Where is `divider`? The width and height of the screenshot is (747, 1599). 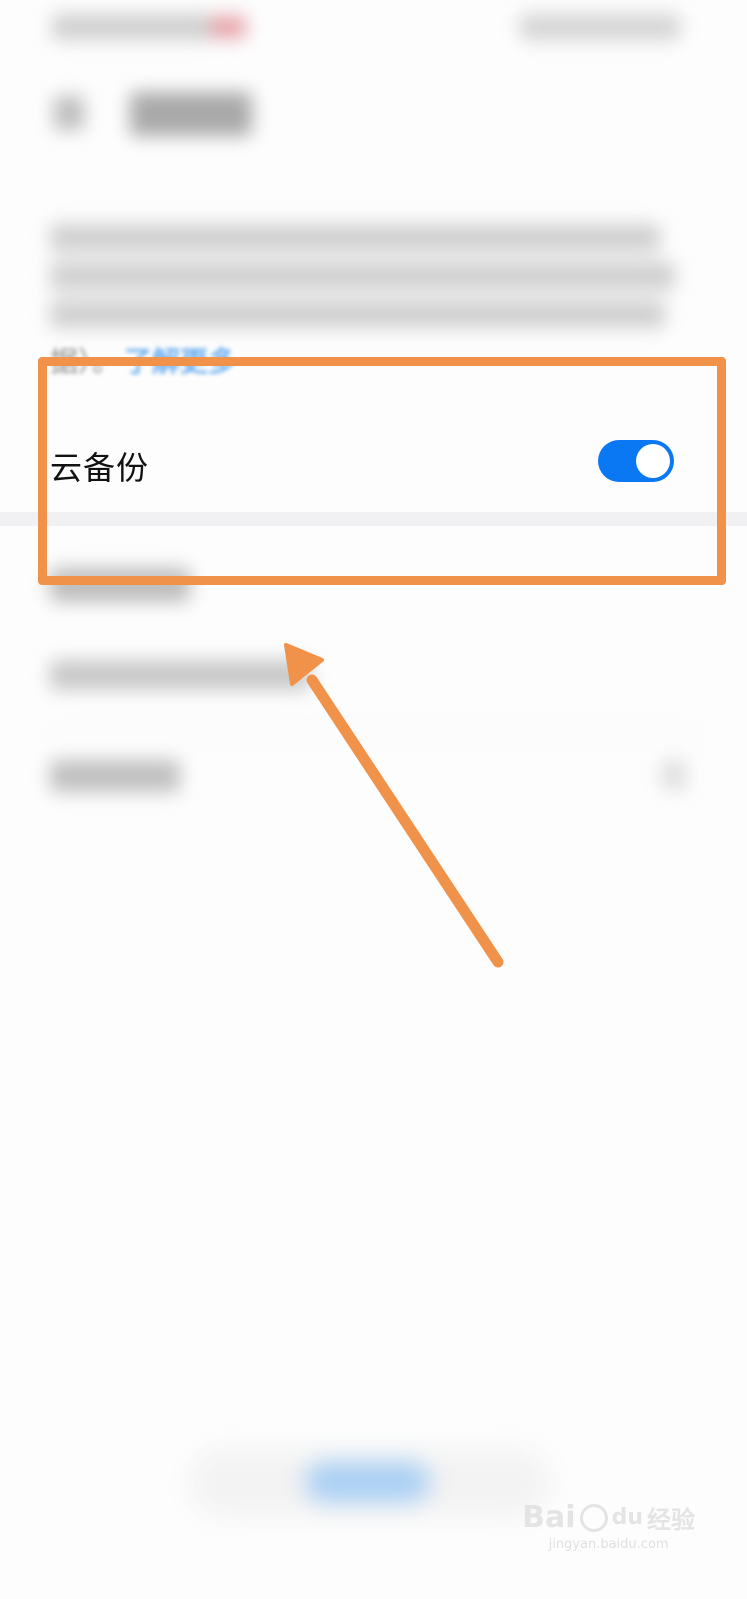 divider is located at coordinates (375, 733).